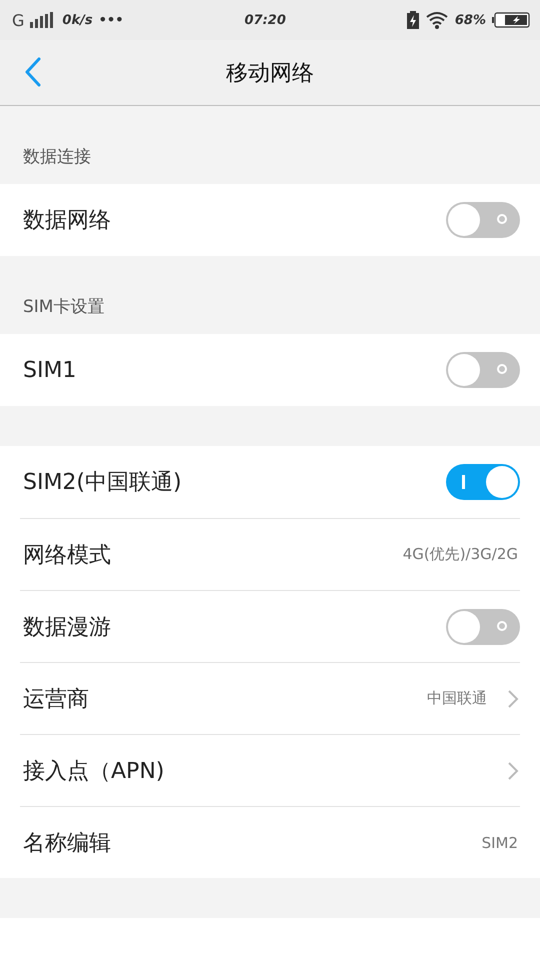 This screenshot has height=960, width=540. I want to click on network-type: G, so click(18, 20).